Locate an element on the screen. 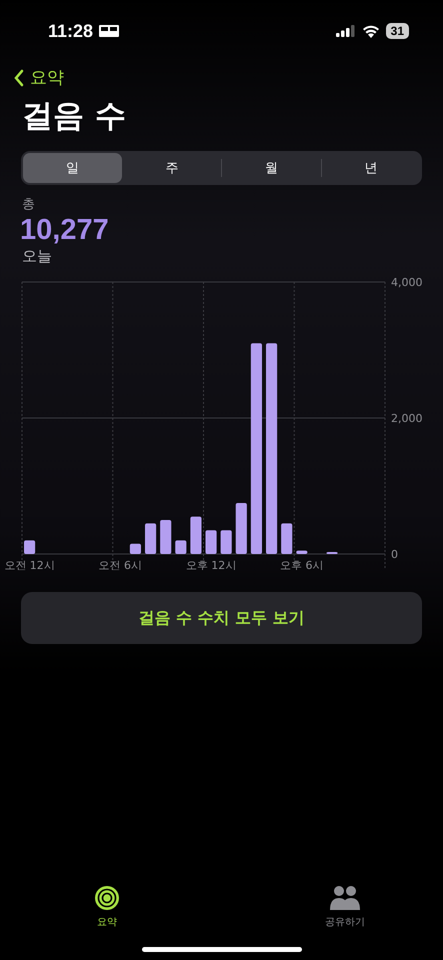 Image resolution: width=443 pixels, height=960 pixels. y-axis-label: 0 is located at coordinates (394, 554).